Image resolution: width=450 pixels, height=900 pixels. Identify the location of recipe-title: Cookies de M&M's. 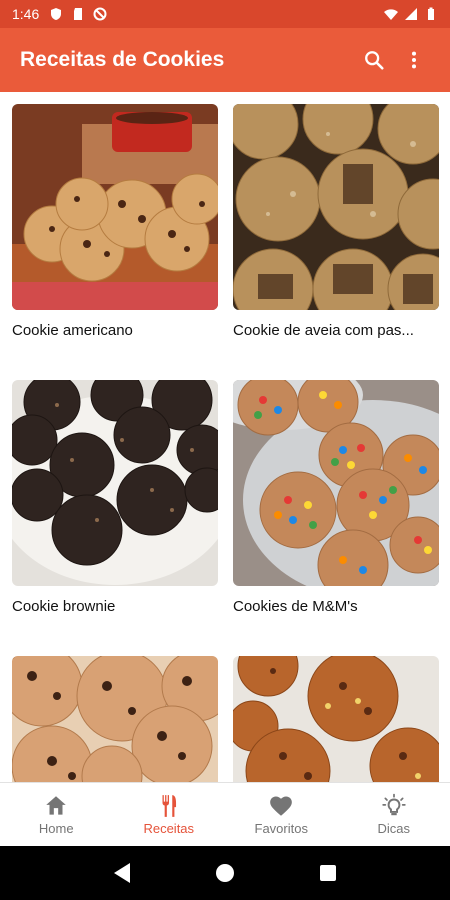
(295, 606).